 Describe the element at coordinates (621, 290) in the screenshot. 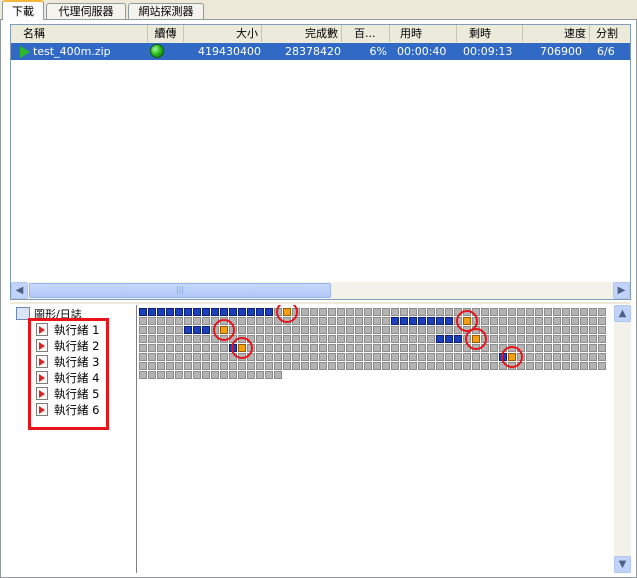

I see `chevron-right-icon: ▶` at that location.